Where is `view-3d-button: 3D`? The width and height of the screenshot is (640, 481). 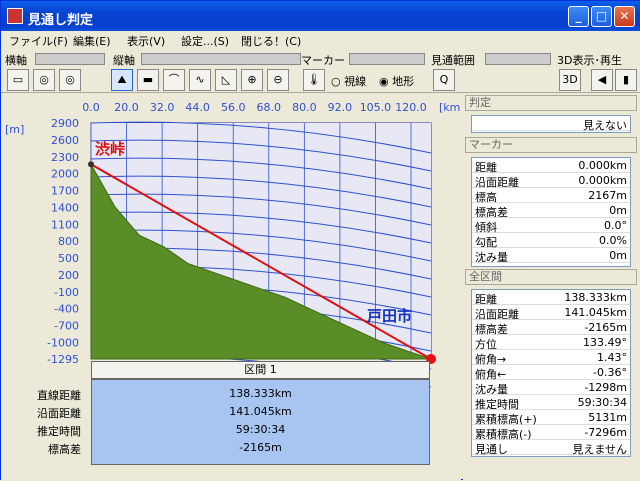
view-3d-button: 3D is located at coordinates (570, 80).